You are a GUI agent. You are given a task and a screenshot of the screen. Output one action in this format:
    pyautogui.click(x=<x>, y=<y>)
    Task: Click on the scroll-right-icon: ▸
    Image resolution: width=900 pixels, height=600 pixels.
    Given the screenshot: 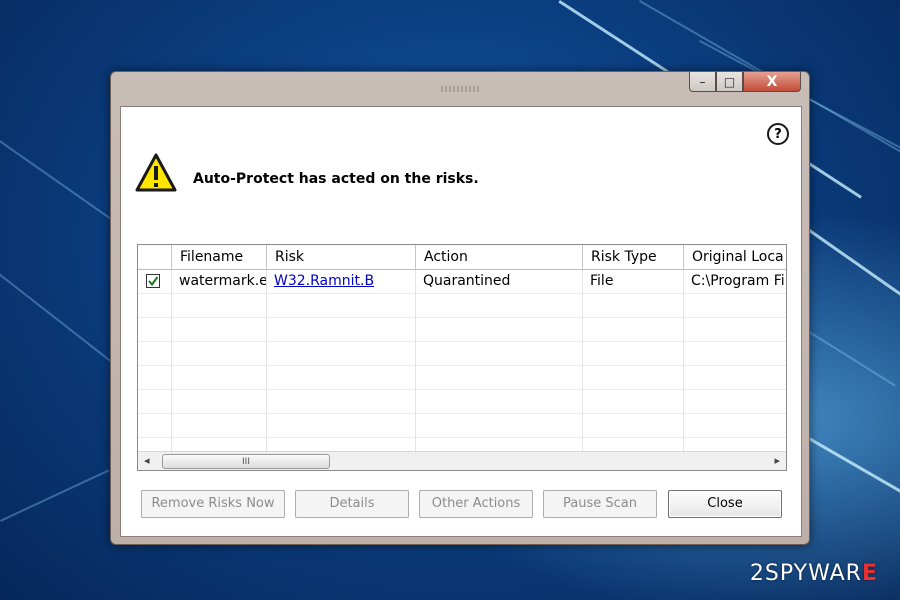 What is the action you would take?
    pyautogui.click(x=777, y=460)
    